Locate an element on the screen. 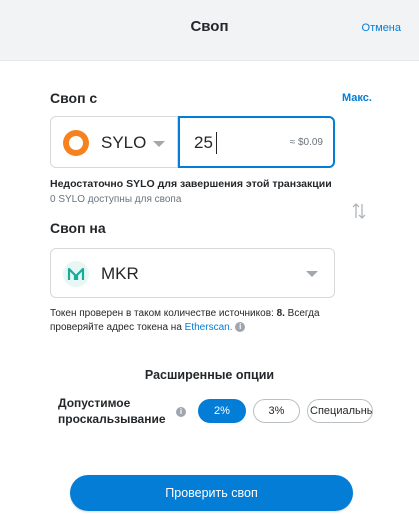 The height and width of the screenshot is (515, 419). to-token-name: MKR is located at coordinates (120, 273).